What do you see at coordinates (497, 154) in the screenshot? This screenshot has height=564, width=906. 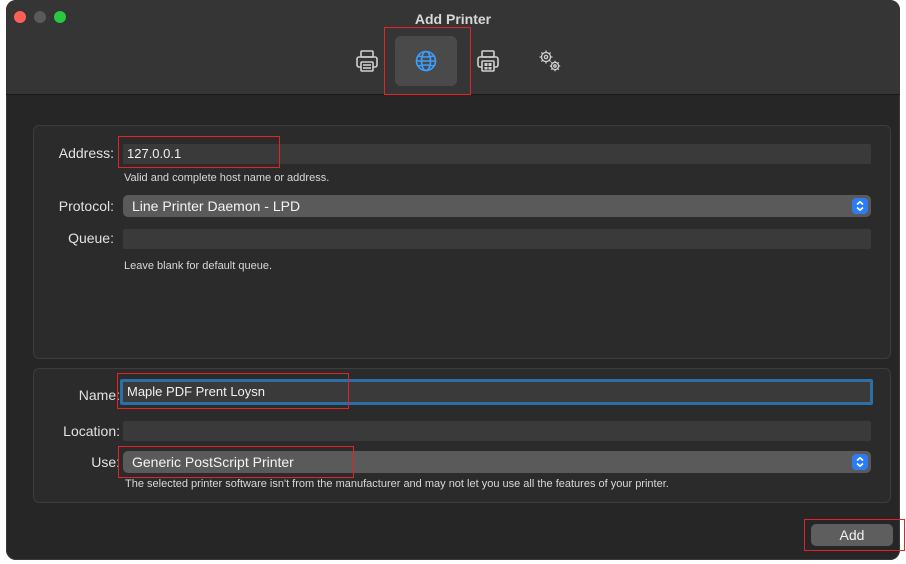 I see `address-field: 127.0.0.1` at bounding box center [497, 154].